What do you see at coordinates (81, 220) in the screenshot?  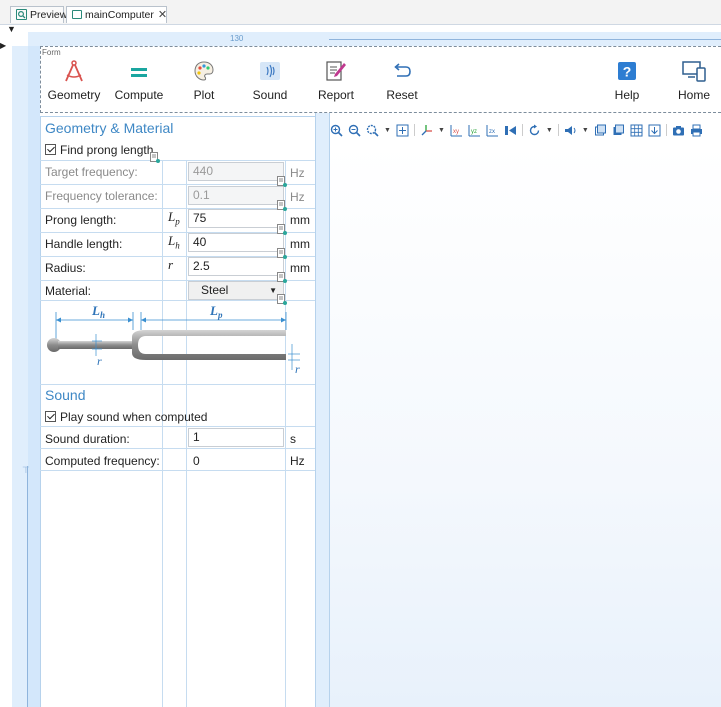 I see `prong-length-label: Prong length:` at bounding box center [81, 220].